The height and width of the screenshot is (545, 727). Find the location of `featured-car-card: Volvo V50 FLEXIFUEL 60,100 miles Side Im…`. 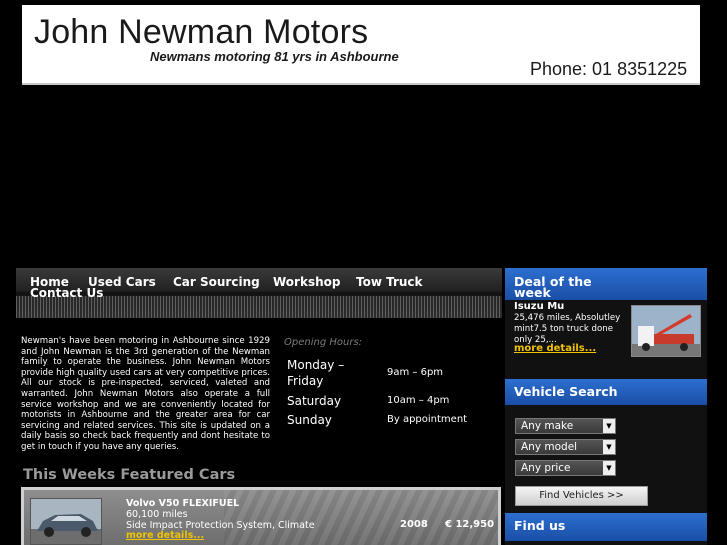

featured-car-card: Volvo V50 FLEXIFUEL 60,100 miles Side Im… is located at coordinates (261, 516).